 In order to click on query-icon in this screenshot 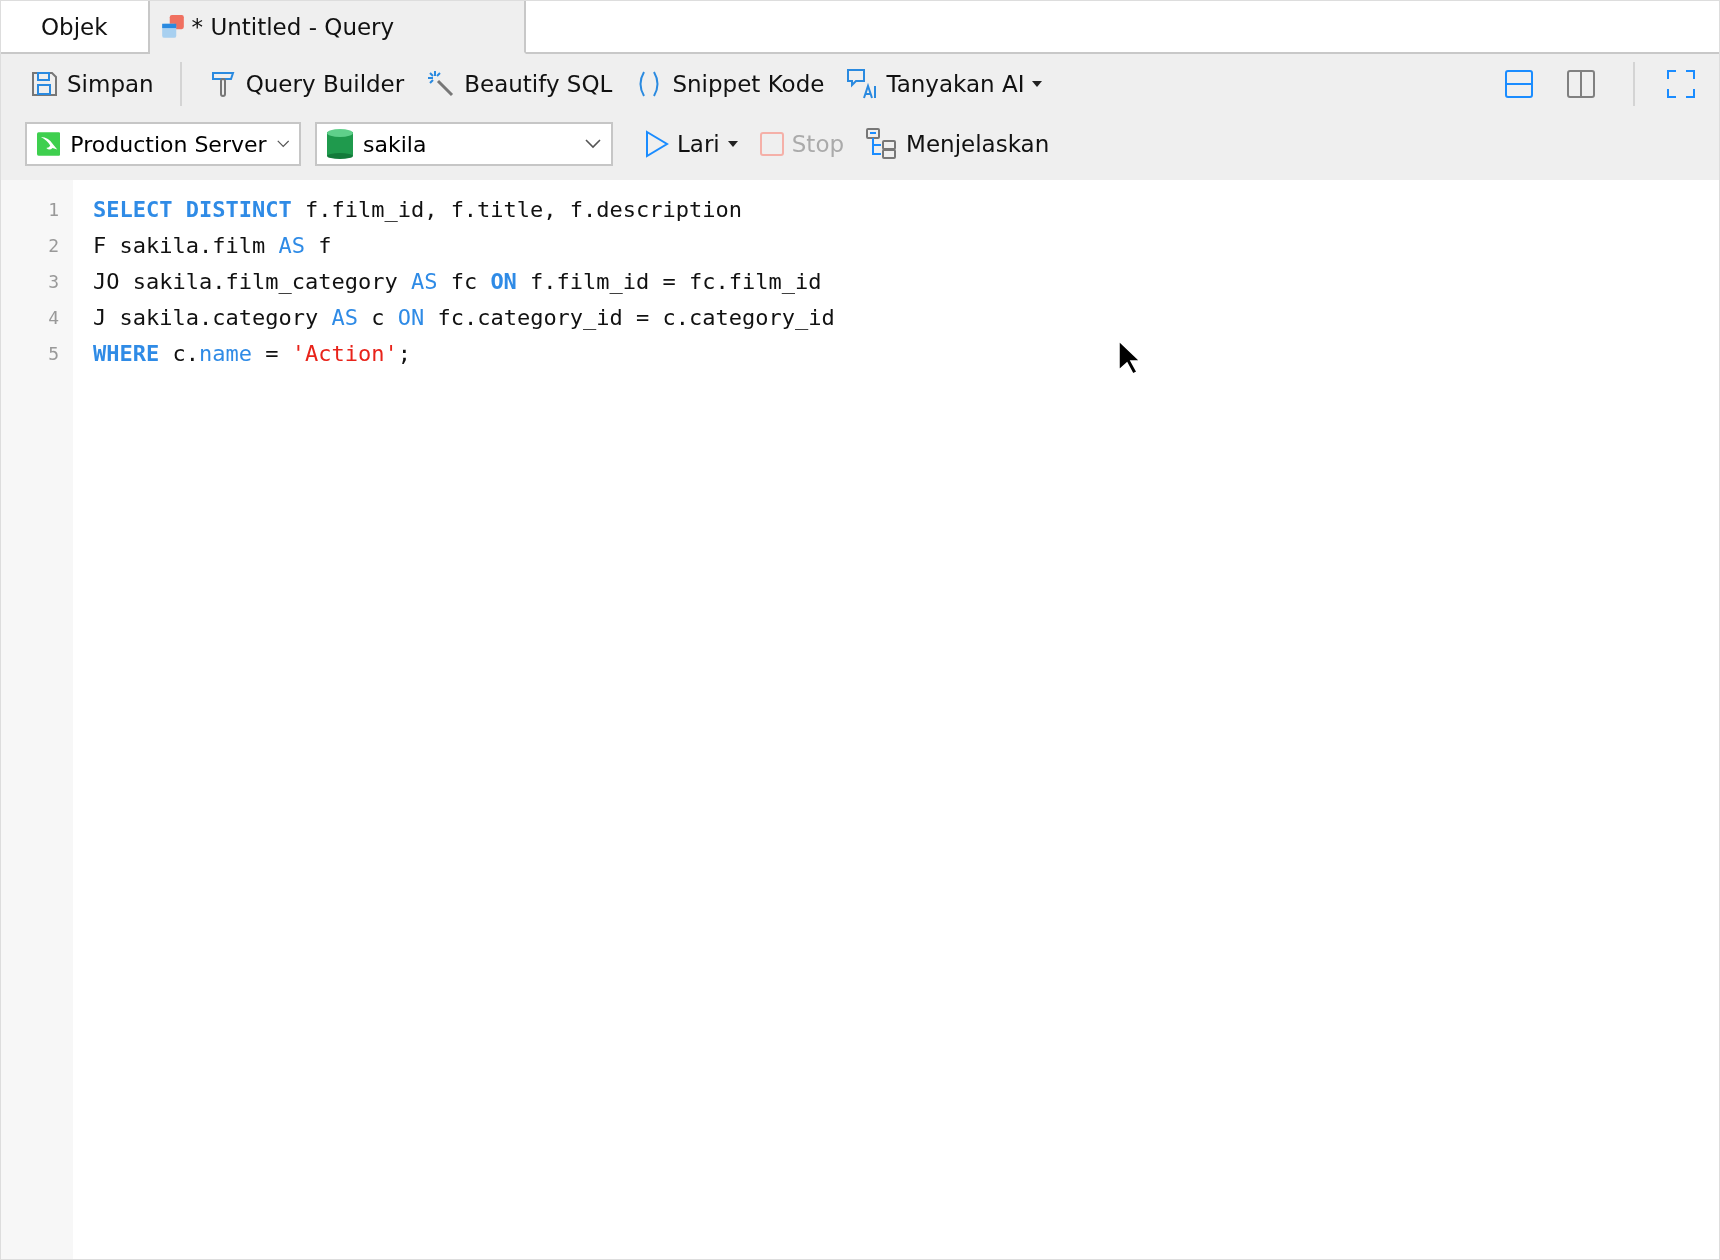, I will do `click(172, 26)`.